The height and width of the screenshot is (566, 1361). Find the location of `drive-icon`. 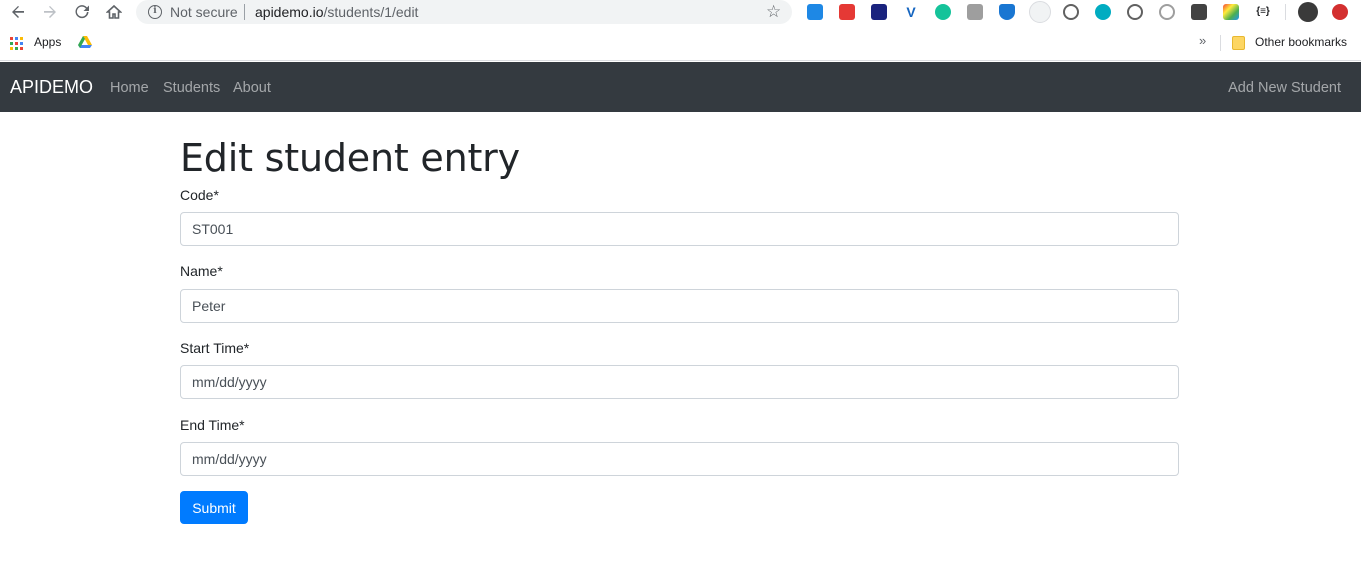

drive-icon is located at coordinates (85, 42).